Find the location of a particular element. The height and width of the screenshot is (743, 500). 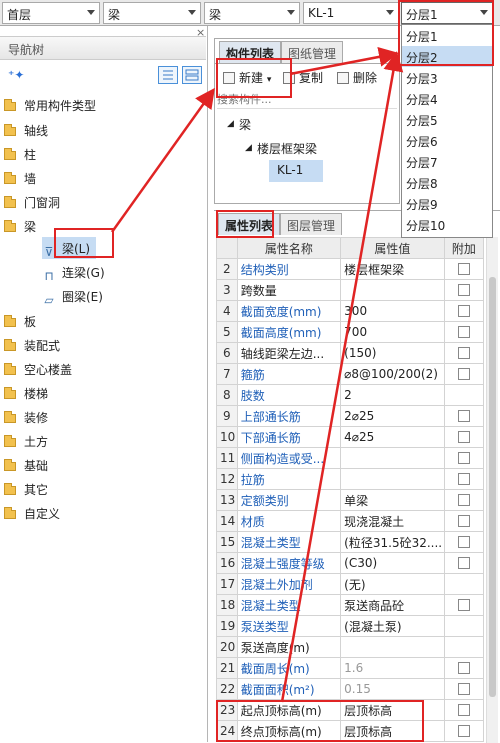

table-row: 16 混凝土强度等级 (C30) is located at coordinates (350, 563).